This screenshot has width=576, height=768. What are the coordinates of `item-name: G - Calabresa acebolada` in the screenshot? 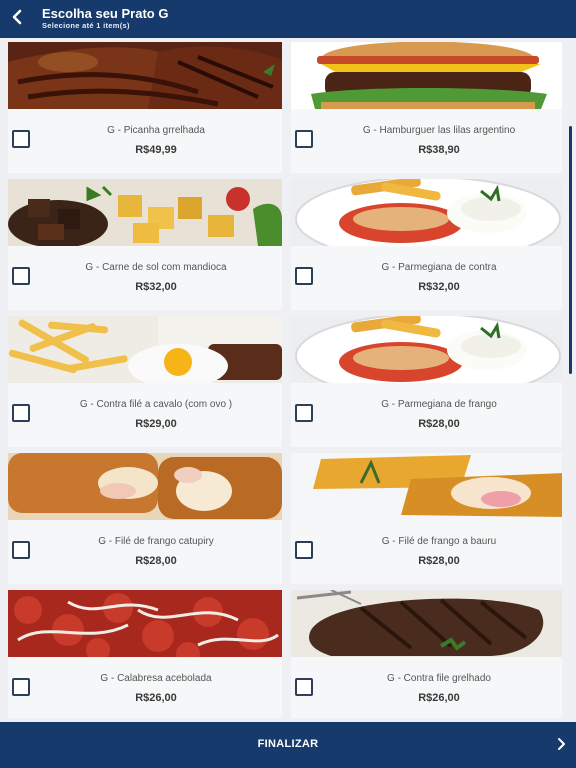 It's located at (156, 678).